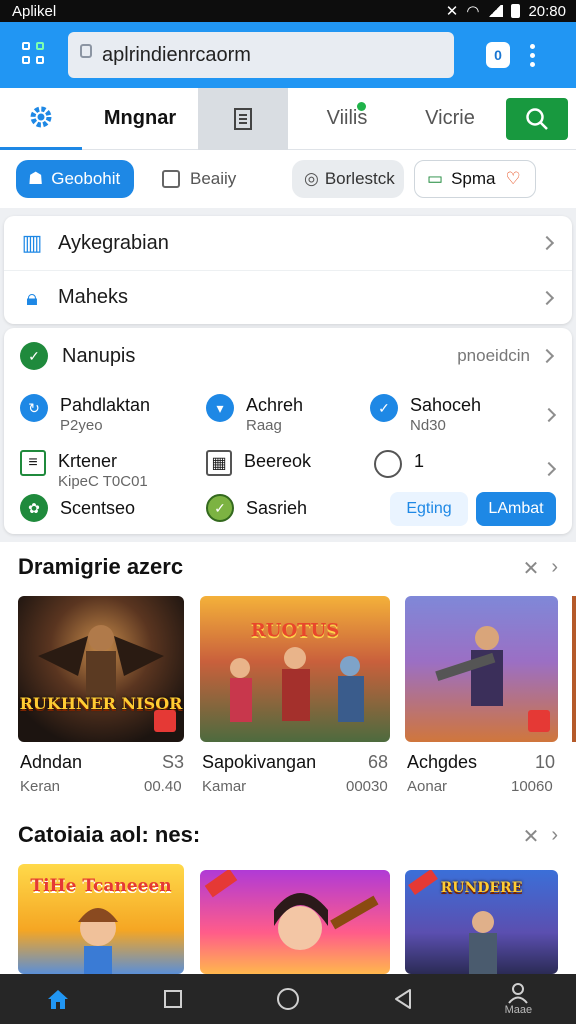 This screenshot has width=576, height=1024. Describe the element at coordinates (32, 242) in the screenshot. I see `building-icon: ▥` at that location.